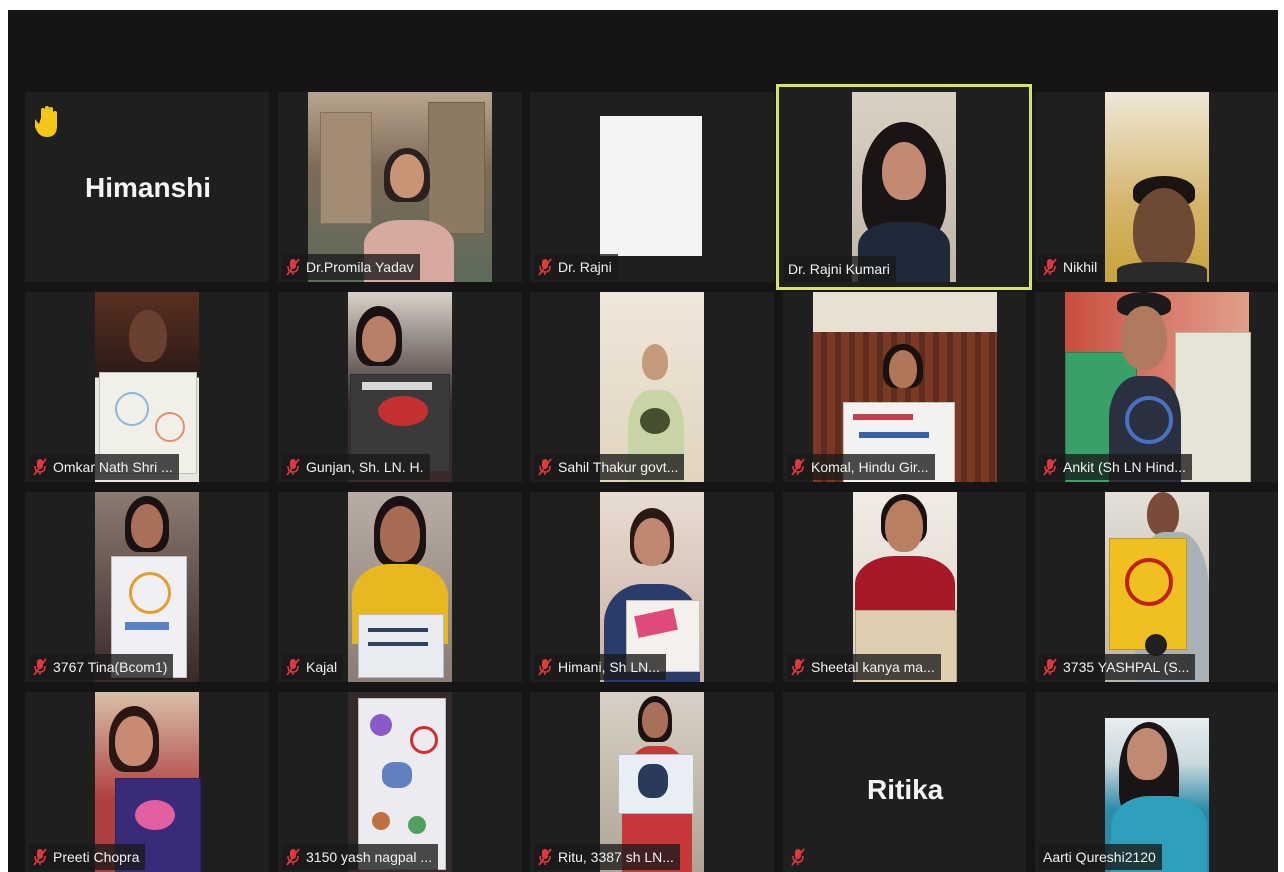 The width and height of the screenshot is (1284, 872). I want to click on participant-name: Ritika, so click(905, 789).